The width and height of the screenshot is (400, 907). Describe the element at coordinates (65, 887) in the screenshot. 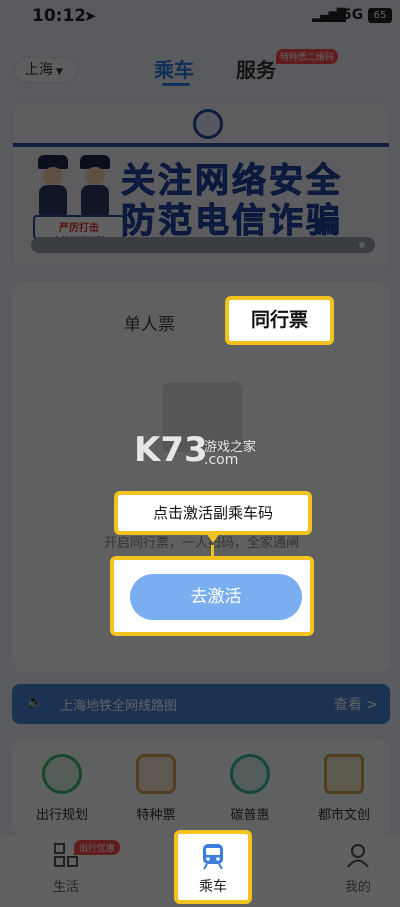

I see `nav-life-label: 生活` at that location.